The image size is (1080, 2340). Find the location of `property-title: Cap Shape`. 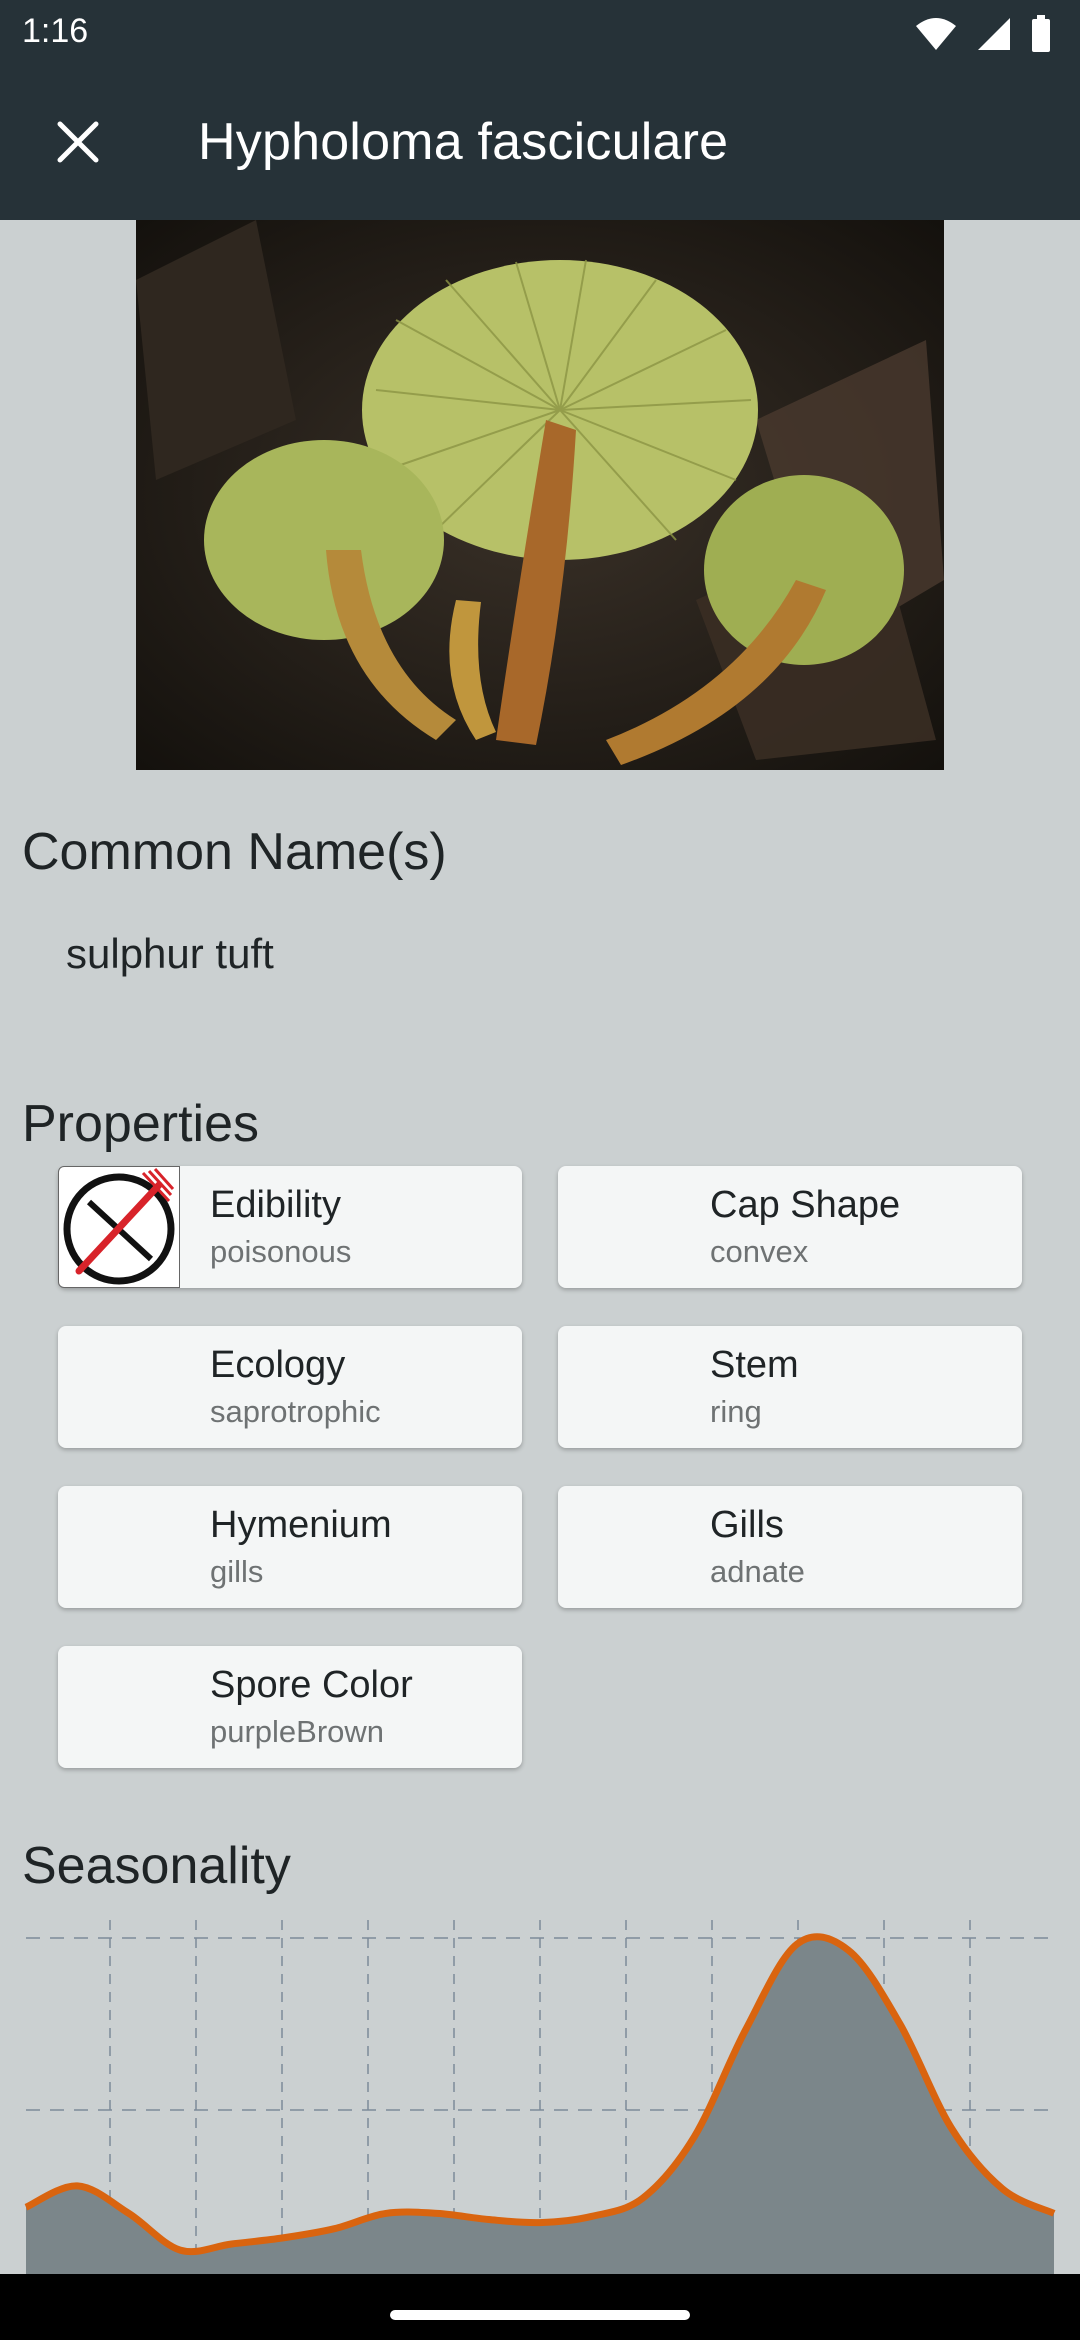

property-title: Cap Shape is located at coordinates (805, 1205).